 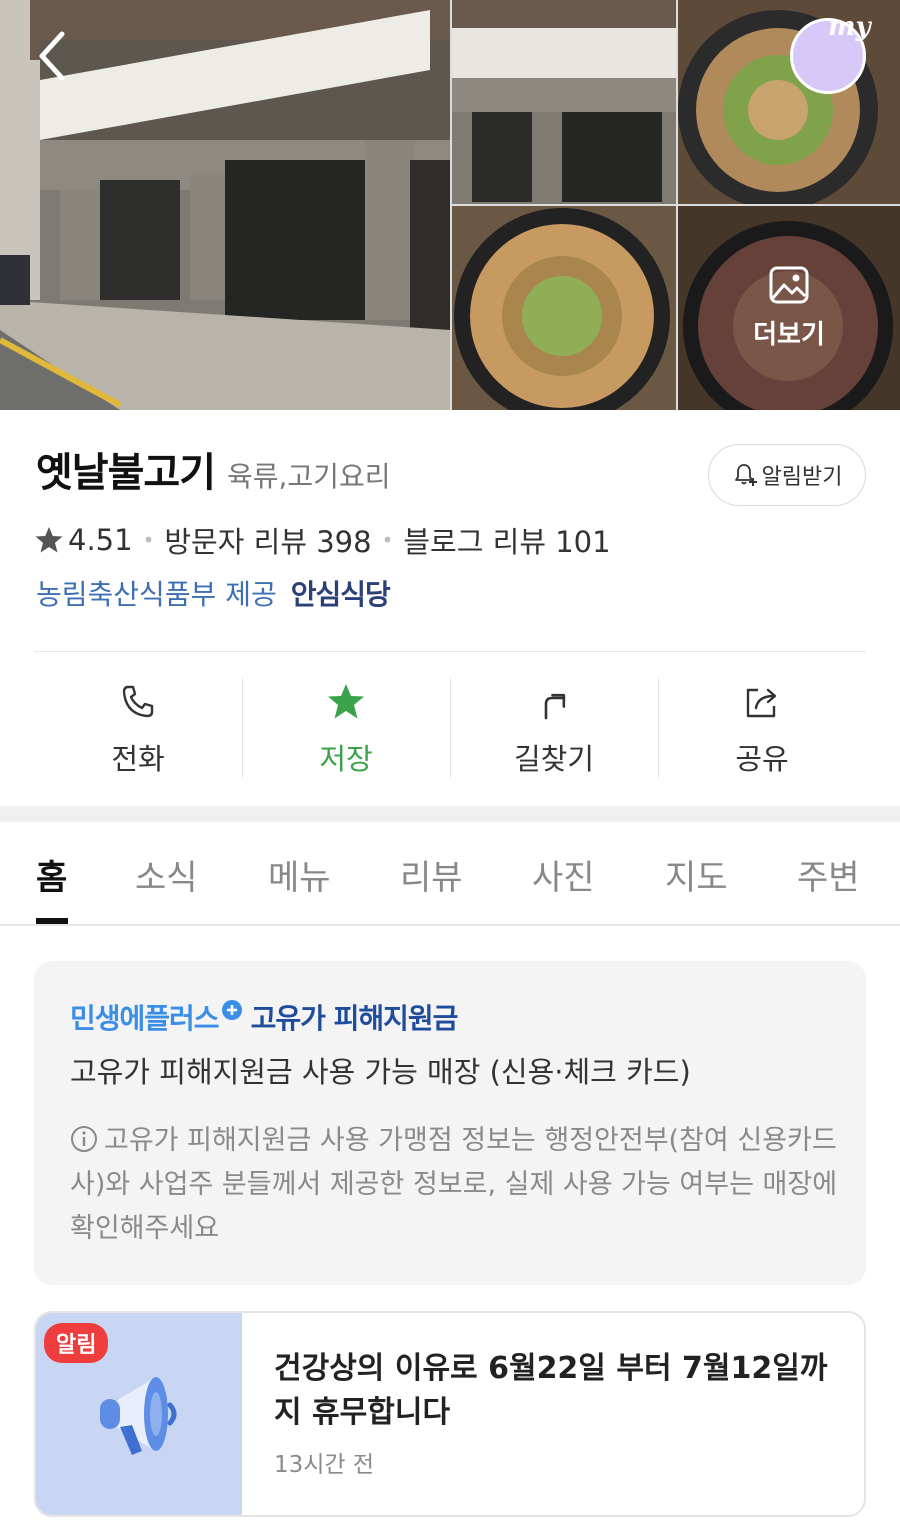 I want to click on tab-nearby: 주변, so click(x=828, y=874).